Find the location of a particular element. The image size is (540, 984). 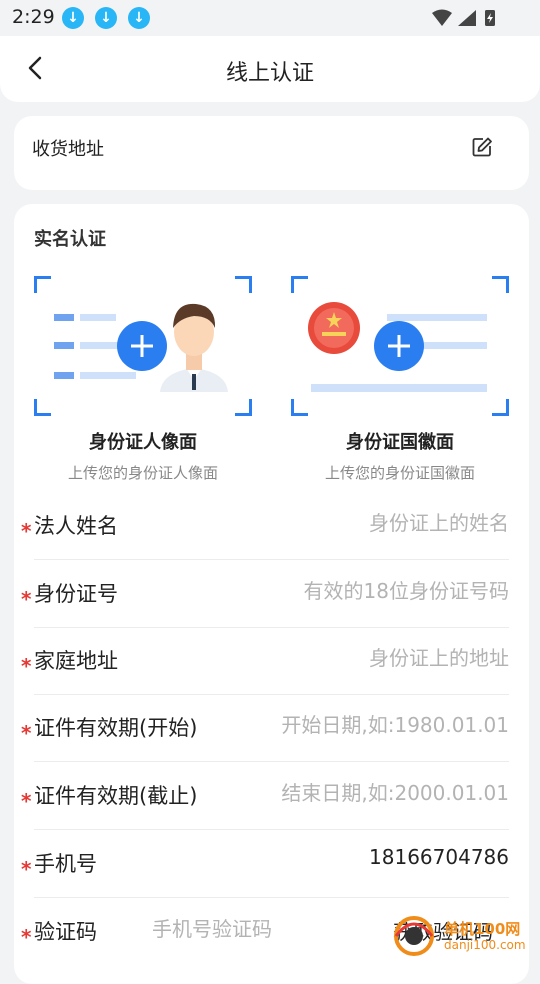

watermark: 单机100网 danji100.com is located at coordinates (463, 937).